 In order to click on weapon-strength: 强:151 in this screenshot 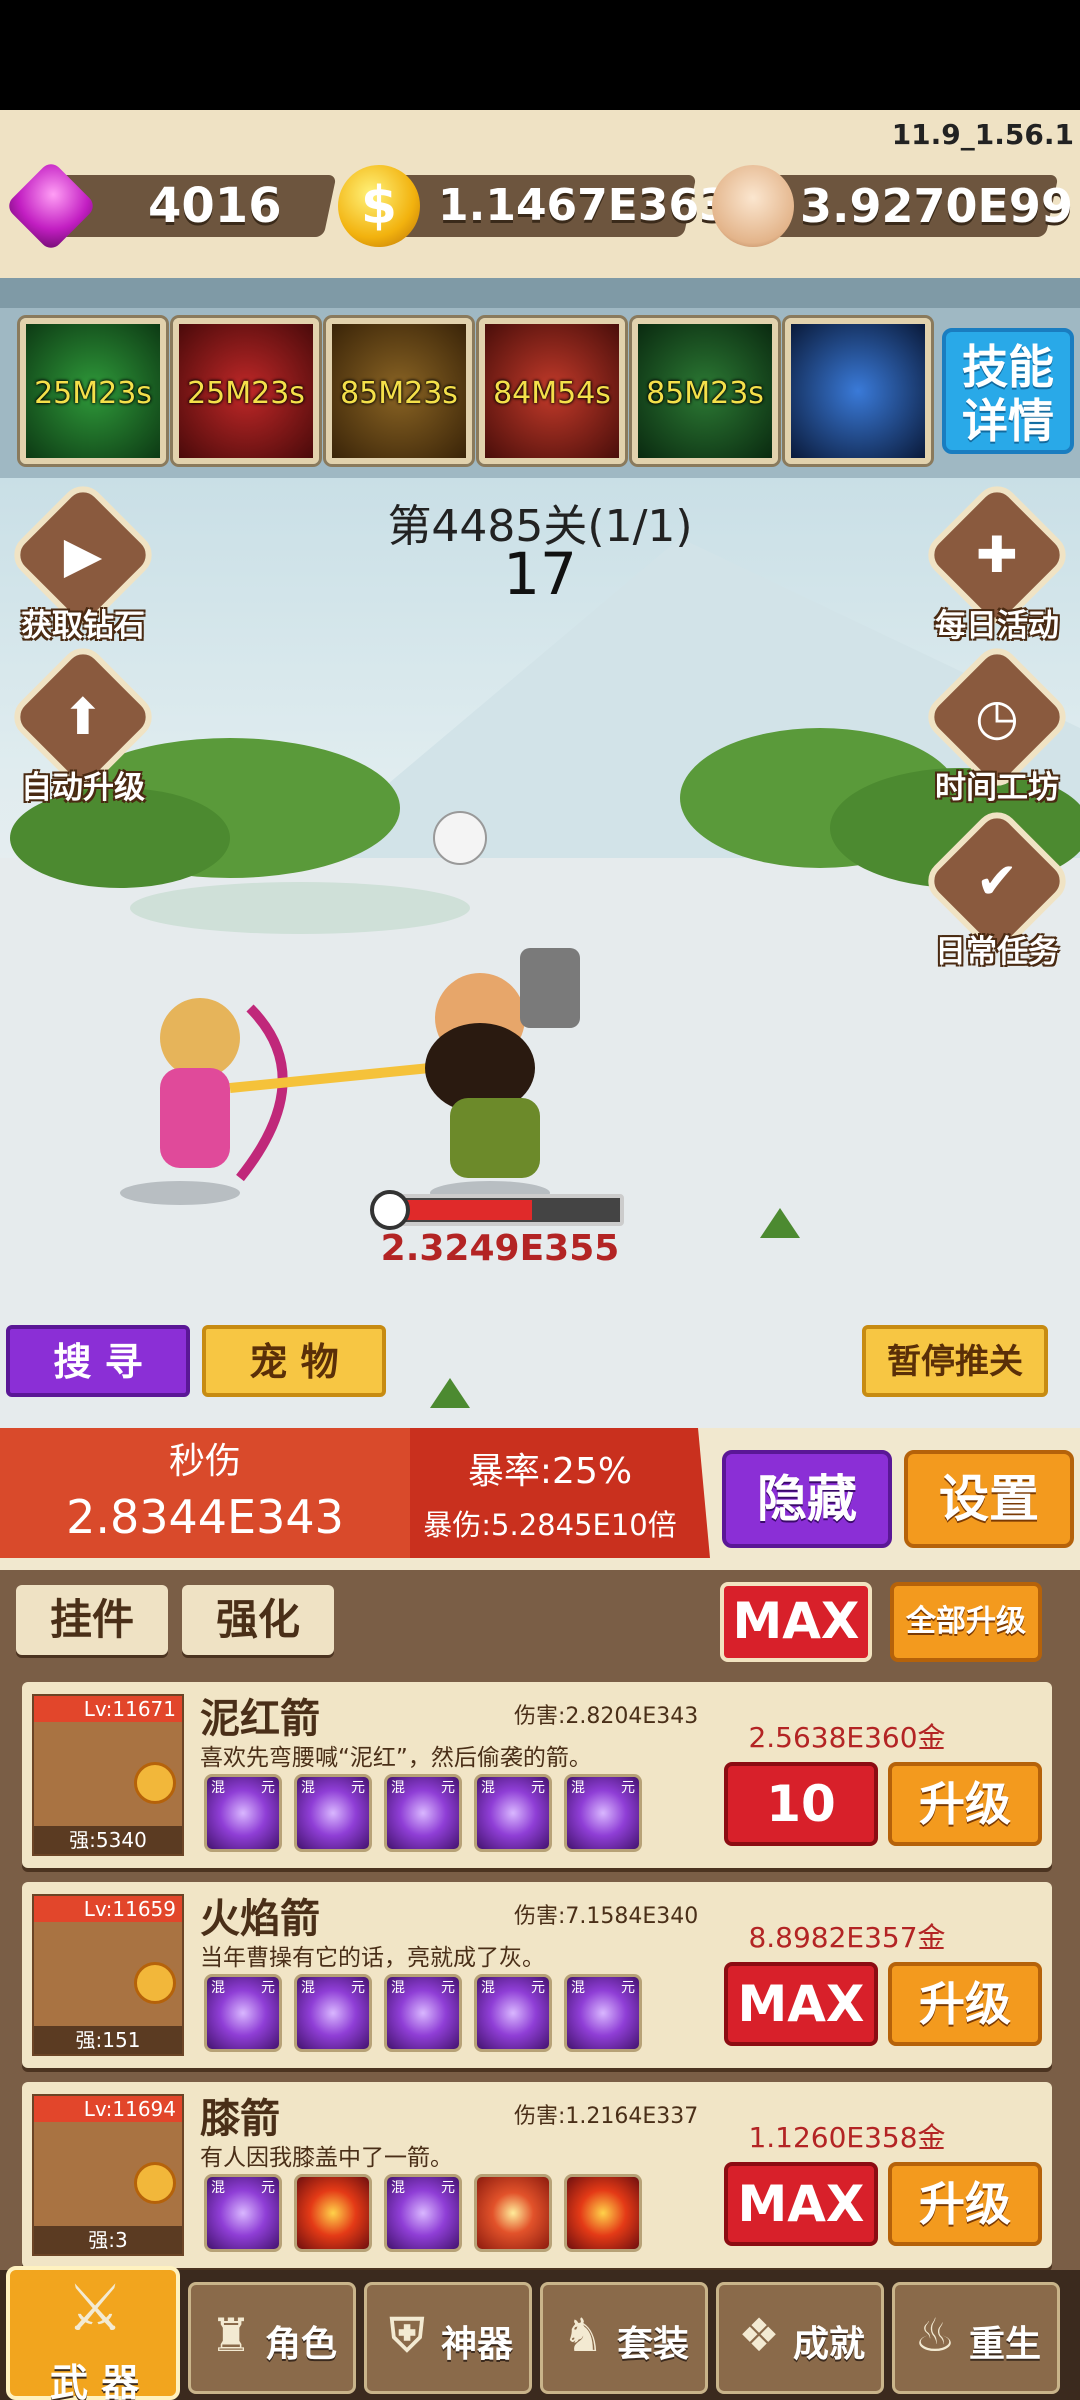, I will do `click(108, 2040)`.